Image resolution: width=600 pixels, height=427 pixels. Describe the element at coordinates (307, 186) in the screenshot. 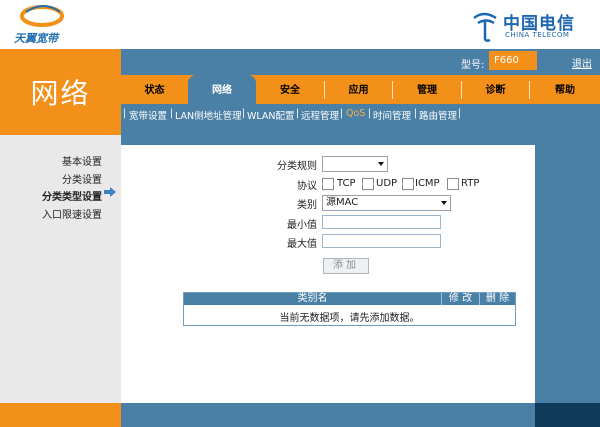

I see `protocol-label: 协议` at that location.